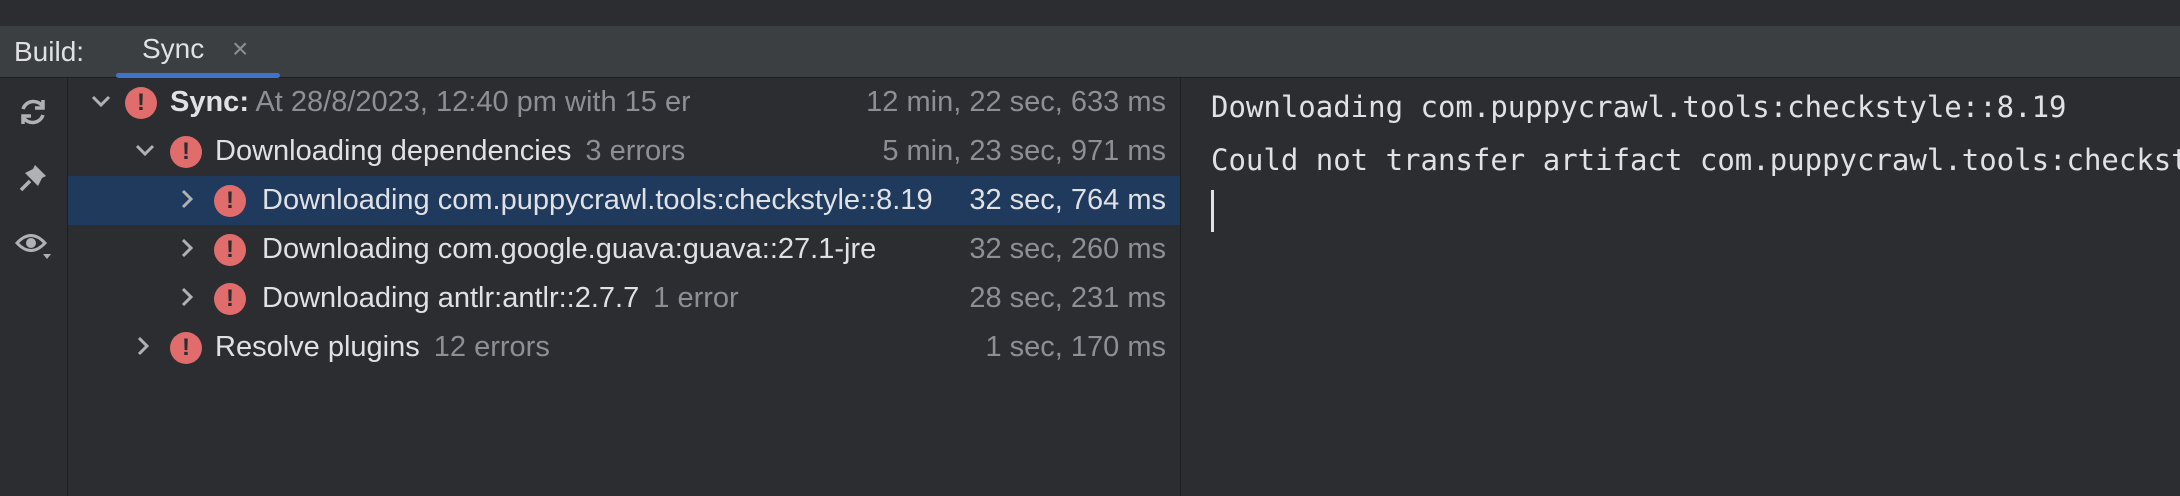 The image size is (2180, 496). I want to click on tree-row-title: Resolve plugins, so click(317, 347).